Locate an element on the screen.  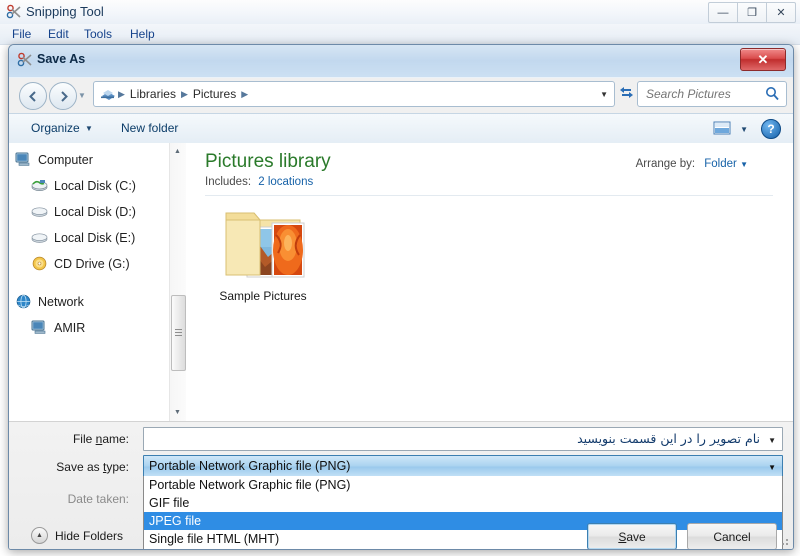
dropdown-option-gif: GIF file is located at coordinates (463, 503).